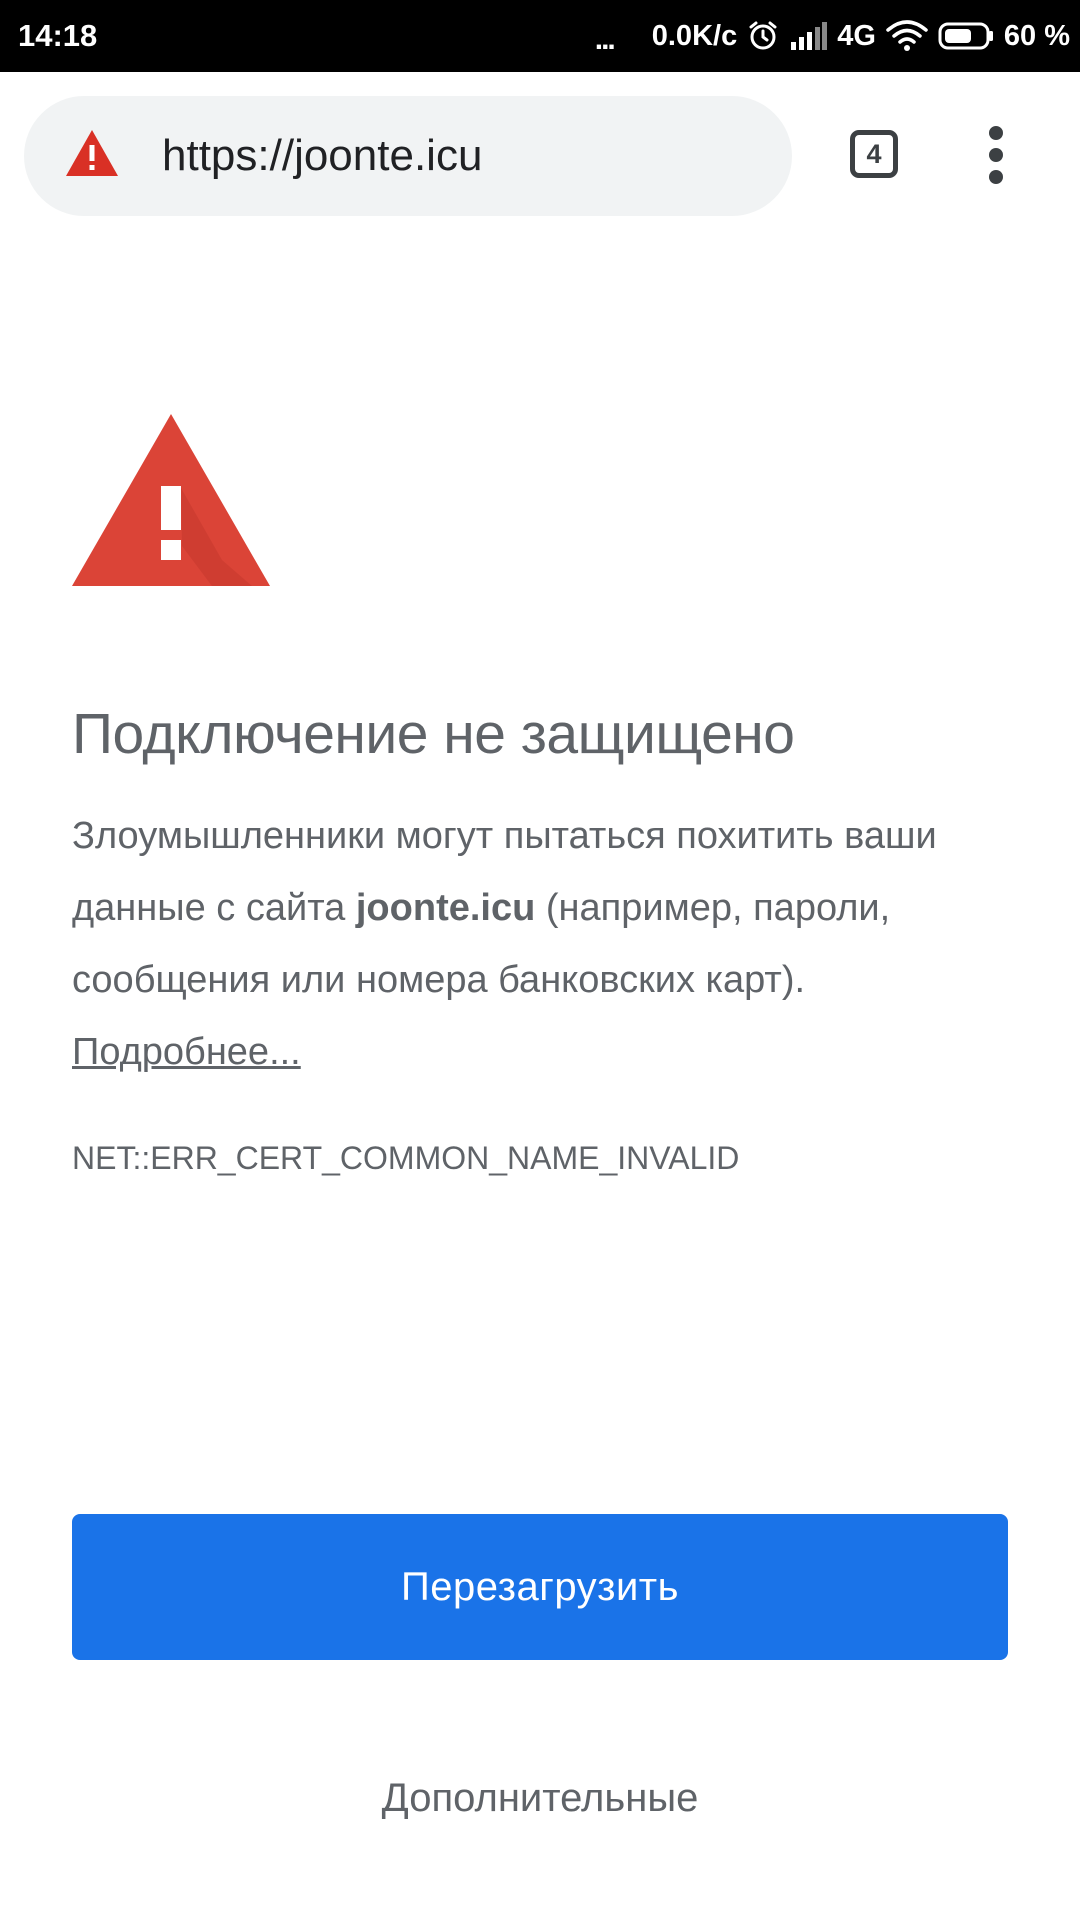 The image size is (1080, 1920). What do you see at coordinates (907, 36) in the screenshot?
I see `wifi-icon` at bounding box center [907, 36].